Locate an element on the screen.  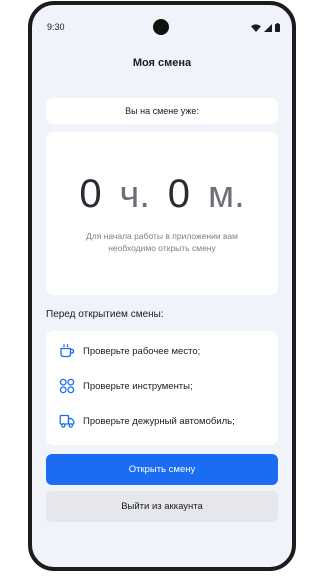
shift-label-card: Вы на смене уже: is located at coordinates (162, 111).